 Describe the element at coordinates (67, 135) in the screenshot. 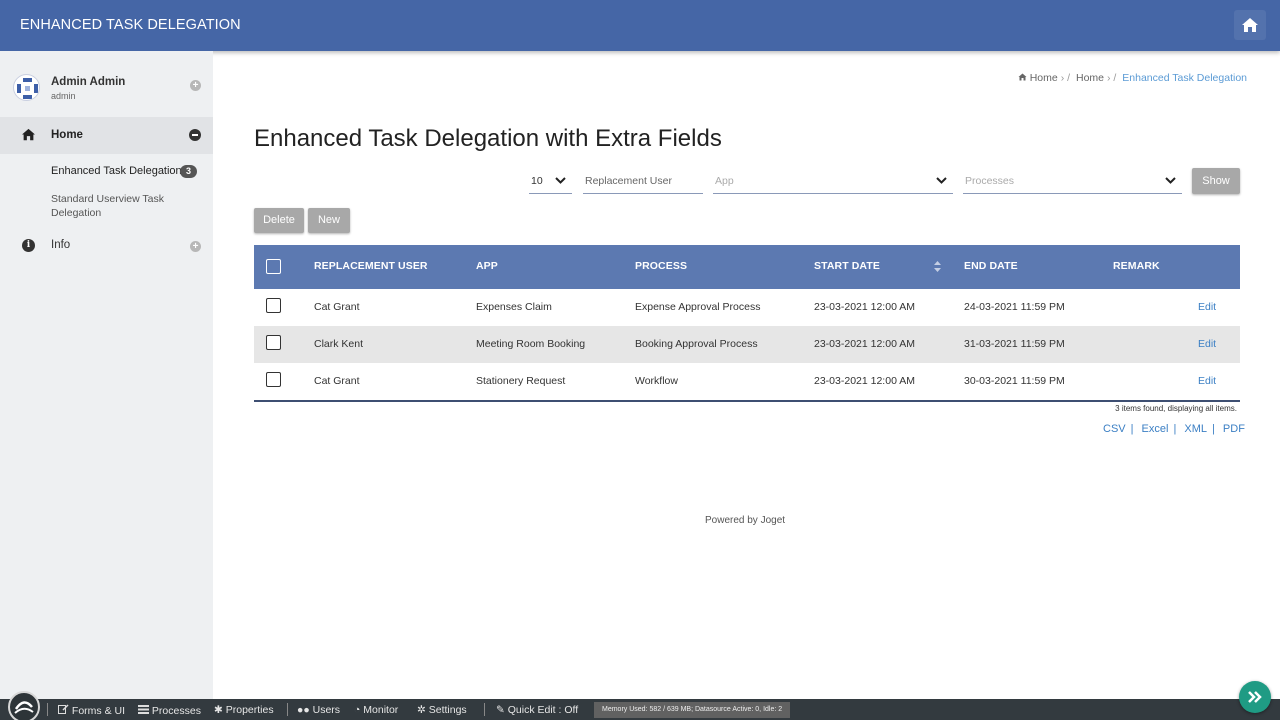

I see `sidebar-item-home-label: Home` at that location.